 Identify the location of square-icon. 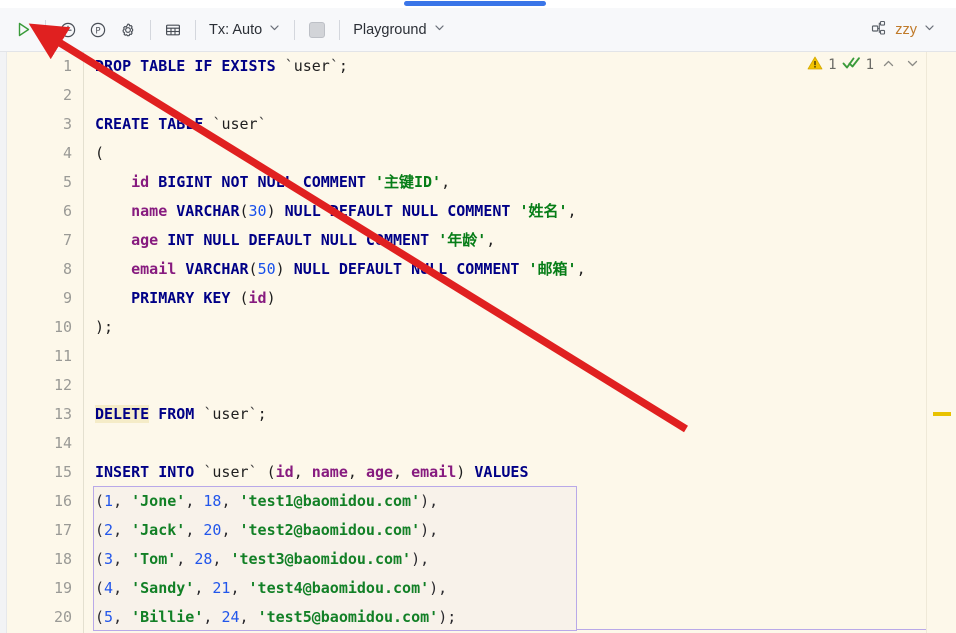
(317, 29).